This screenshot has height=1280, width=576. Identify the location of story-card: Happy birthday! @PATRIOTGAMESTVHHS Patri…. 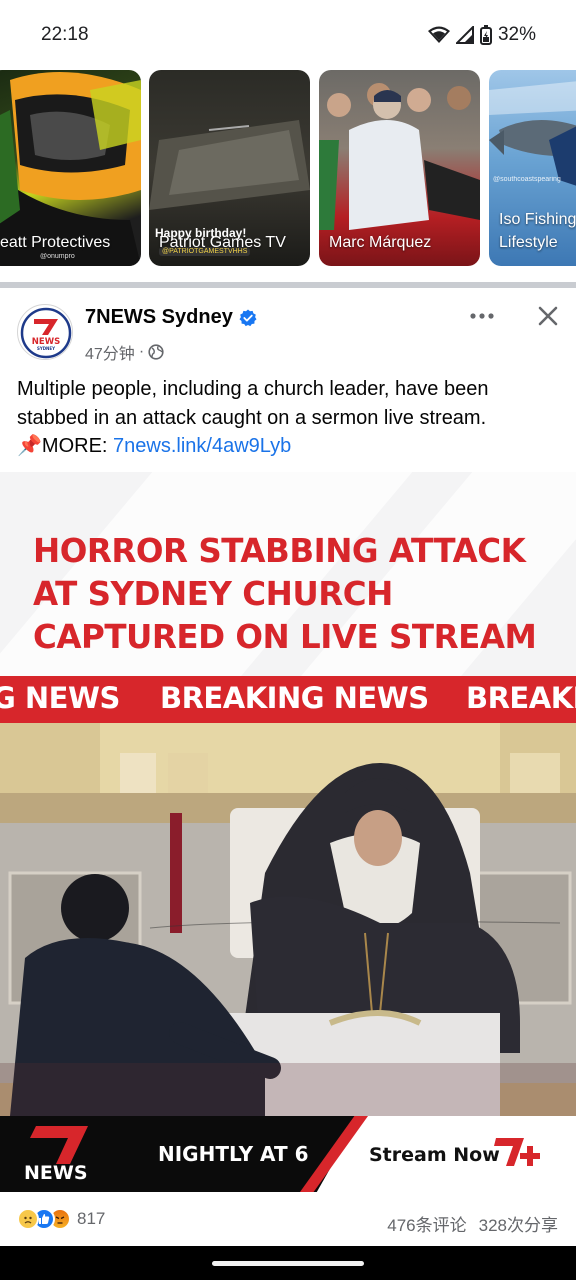
(229, 168).